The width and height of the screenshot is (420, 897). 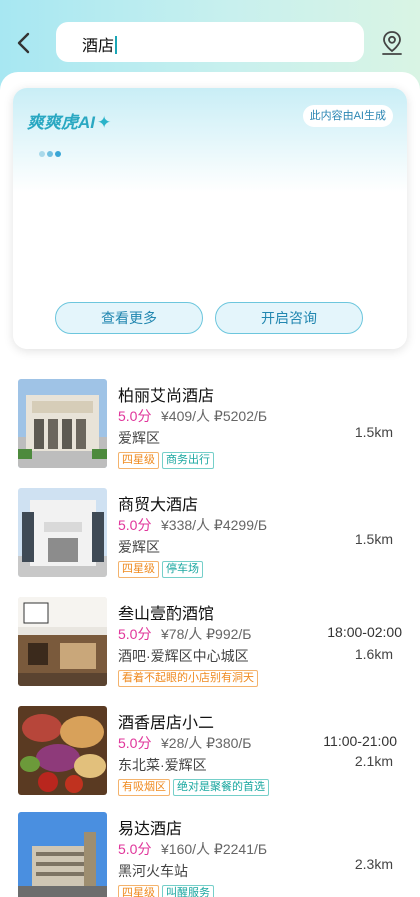 What do you see at coordinates (392, 43) in the screenshot?
I see `location-pin-icon` at bounding box center [392, 43].